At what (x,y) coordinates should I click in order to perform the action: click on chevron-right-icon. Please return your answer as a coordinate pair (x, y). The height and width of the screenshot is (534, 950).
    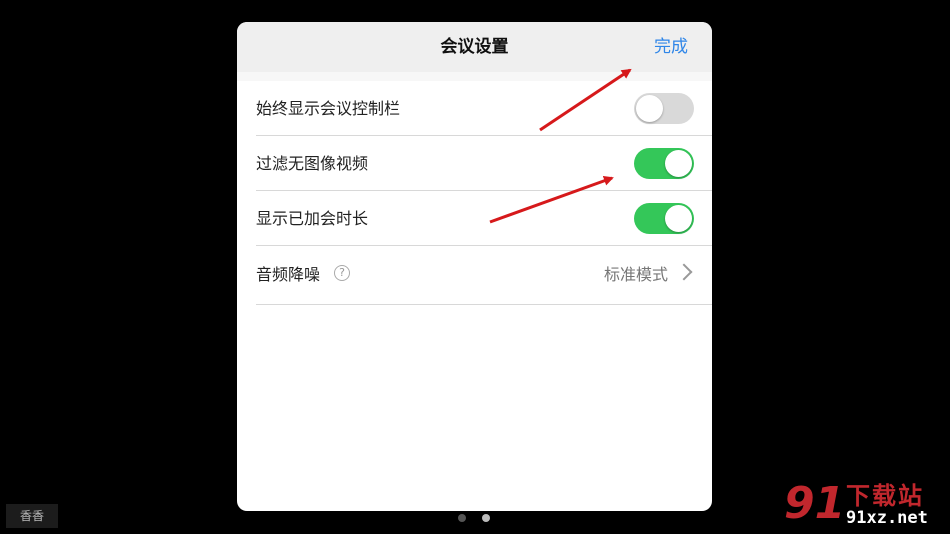
    Looking at the image, I should click on (684, 272).